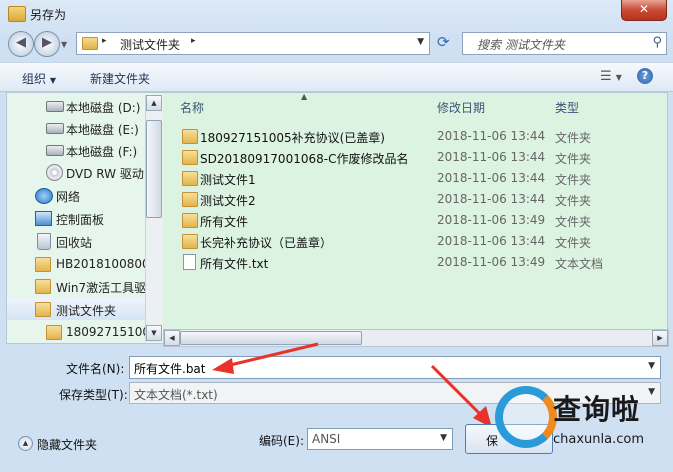 This screenshot has width=673, height=472. I want to click on window-title: 另存为, so click(48, 15).